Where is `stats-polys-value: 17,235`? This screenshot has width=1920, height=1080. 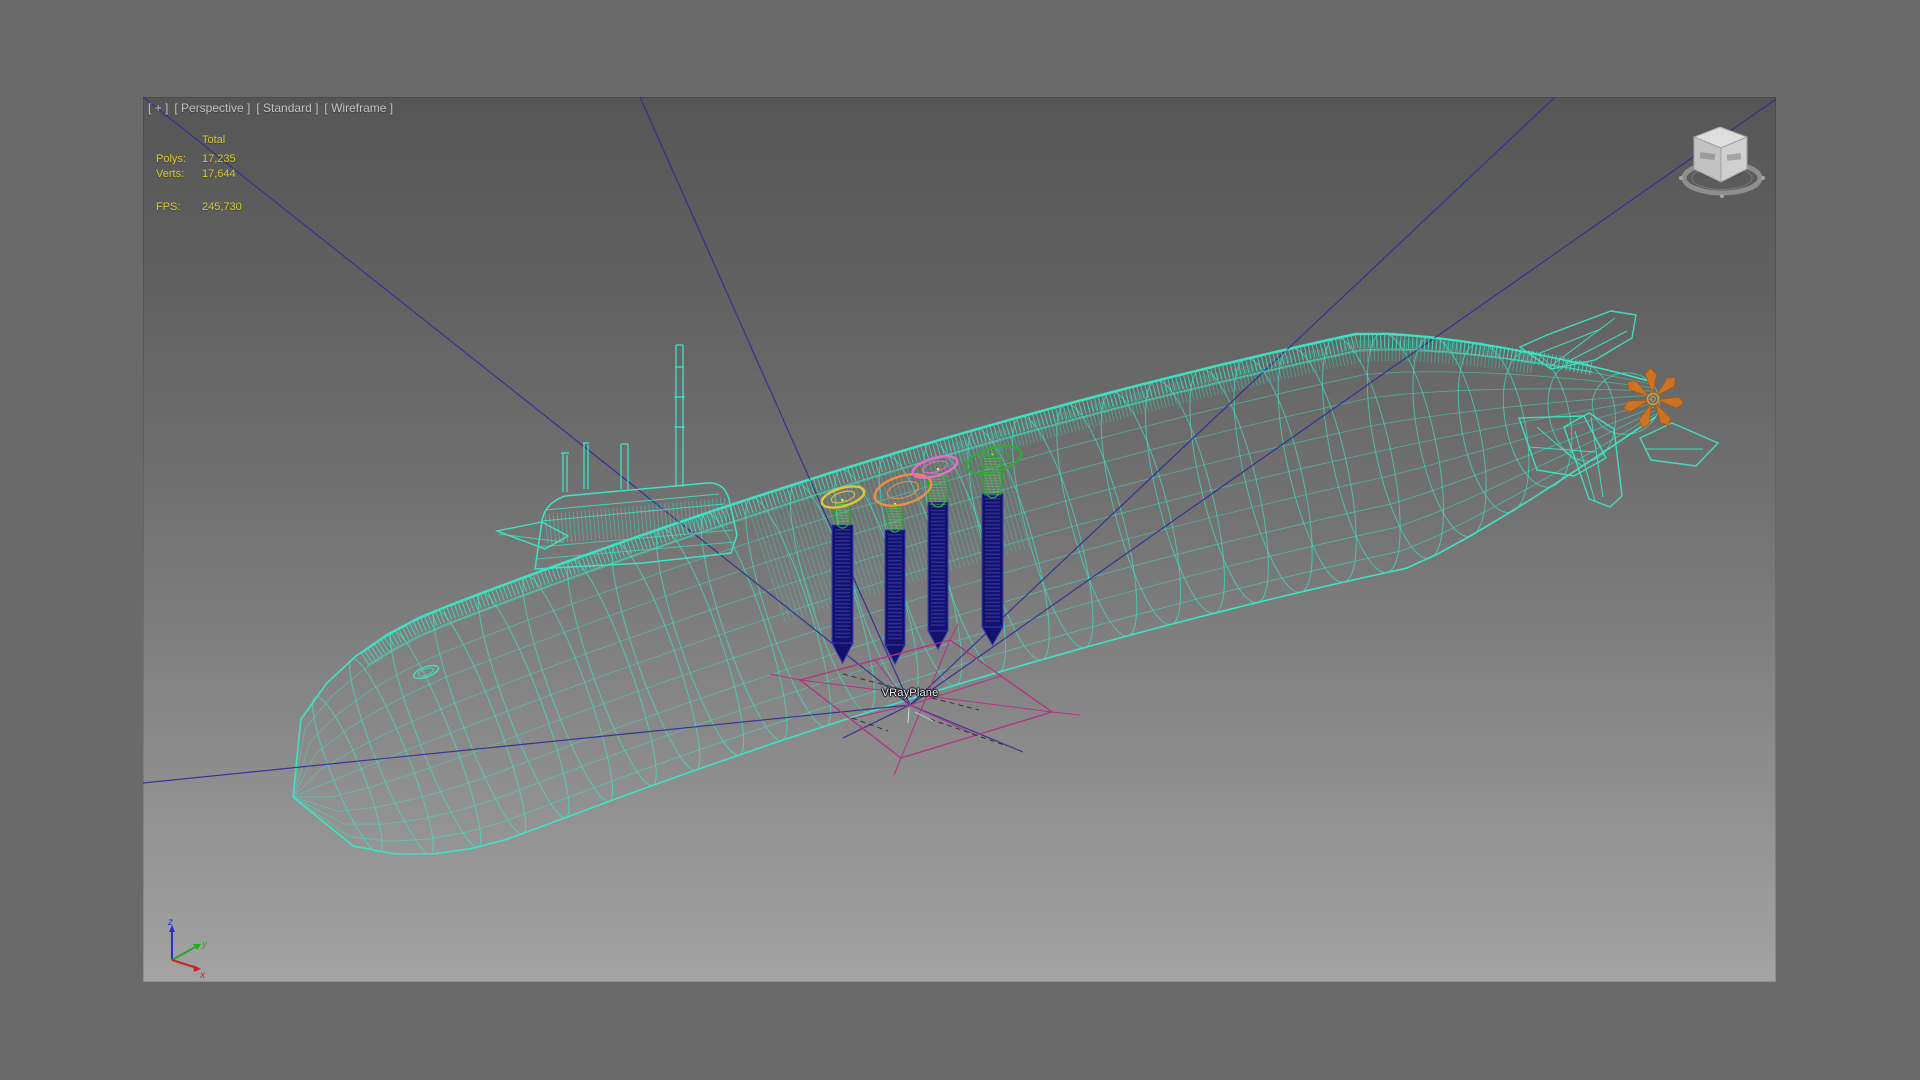
stats-polys-value: 17,235 is located at coordinates (219, 159).